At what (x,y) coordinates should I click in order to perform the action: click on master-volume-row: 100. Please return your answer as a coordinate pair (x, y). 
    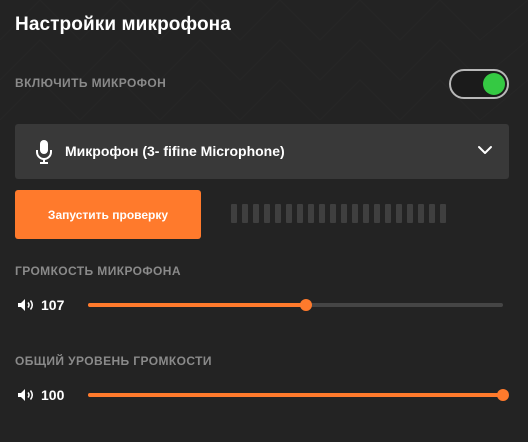
    Looking at the image, I should click on (262, 395).